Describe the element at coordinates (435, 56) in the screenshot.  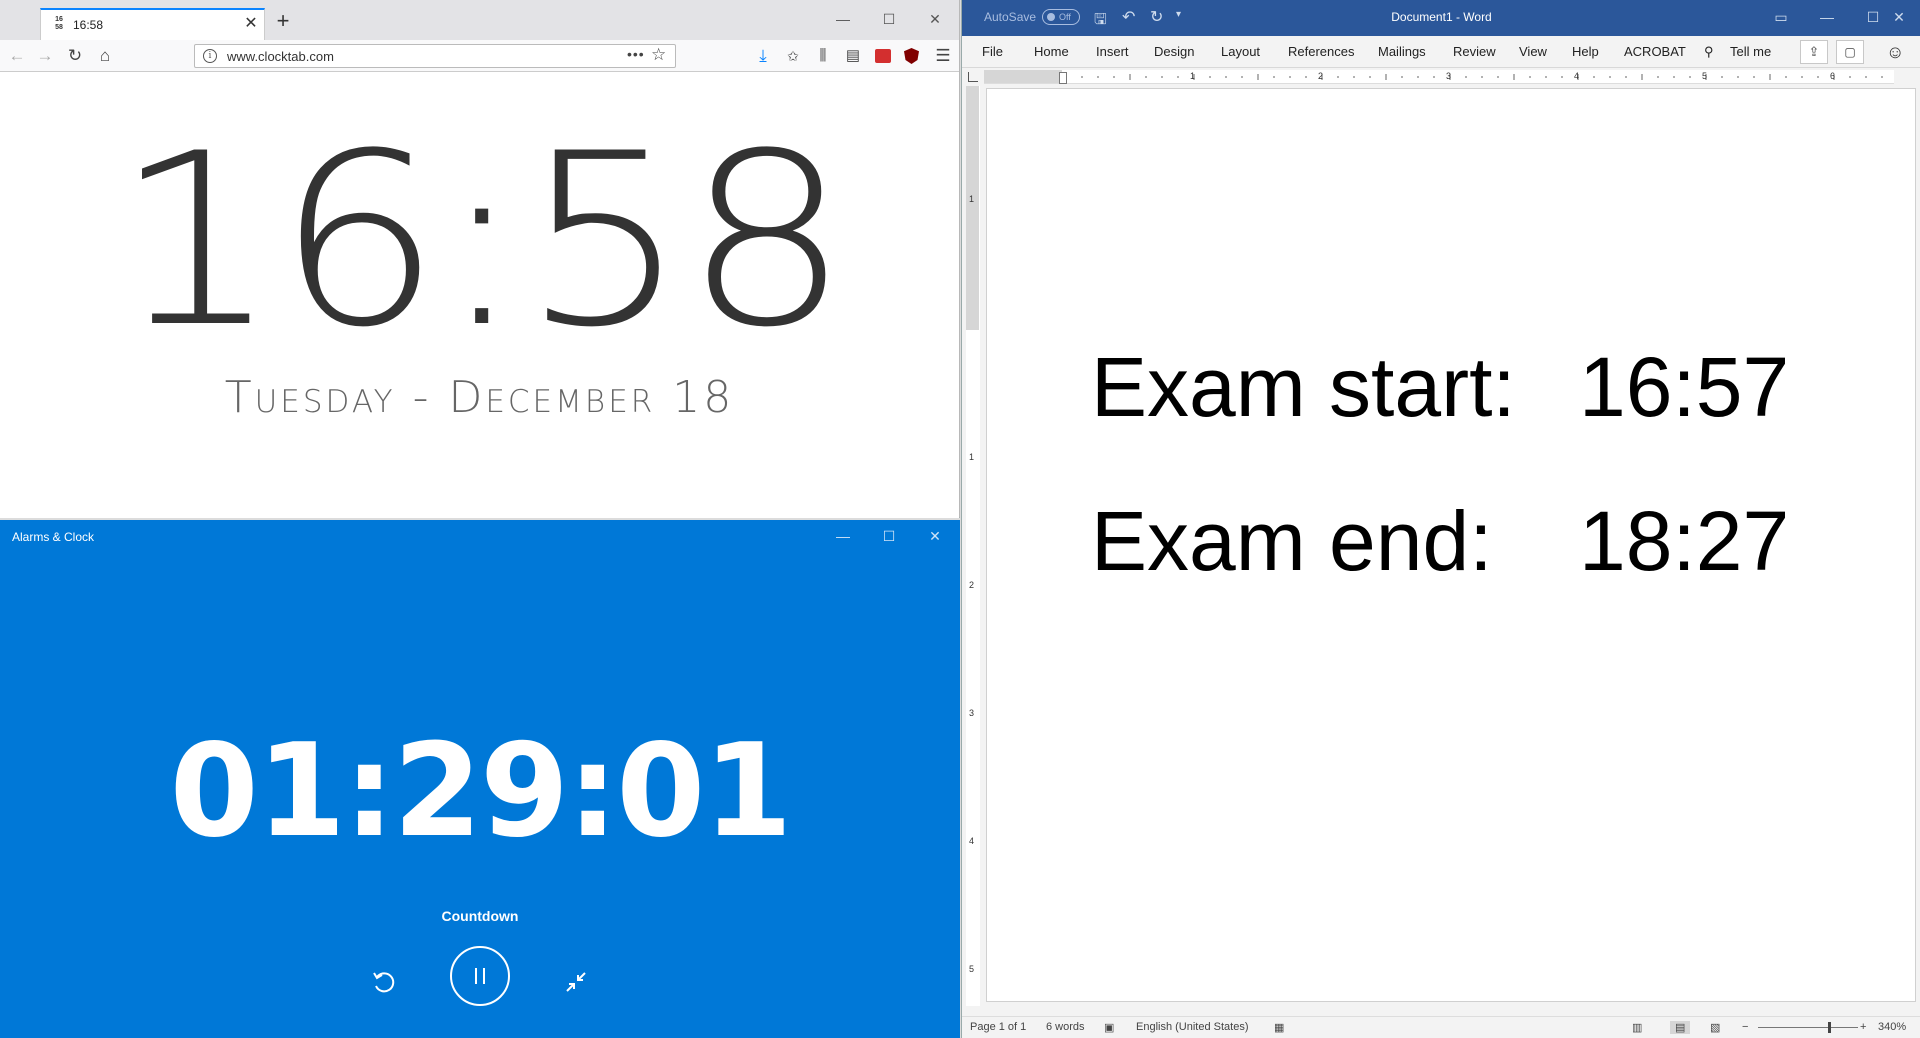
I see `url-bar: i www.clocktab.com ••• ☆` at that location.